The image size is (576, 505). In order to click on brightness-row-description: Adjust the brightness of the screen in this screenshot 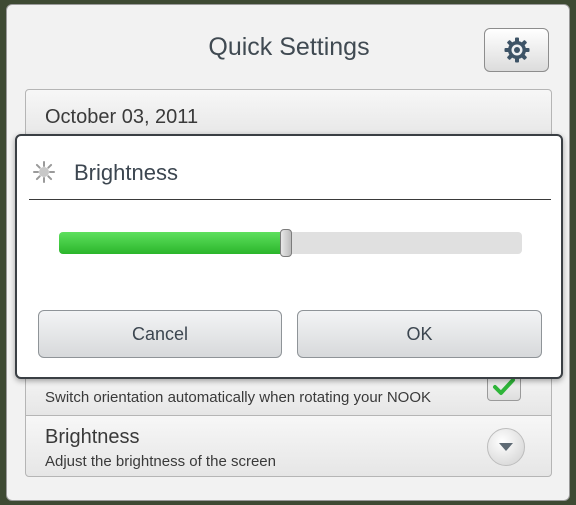, I will do `click(160, 461)`.